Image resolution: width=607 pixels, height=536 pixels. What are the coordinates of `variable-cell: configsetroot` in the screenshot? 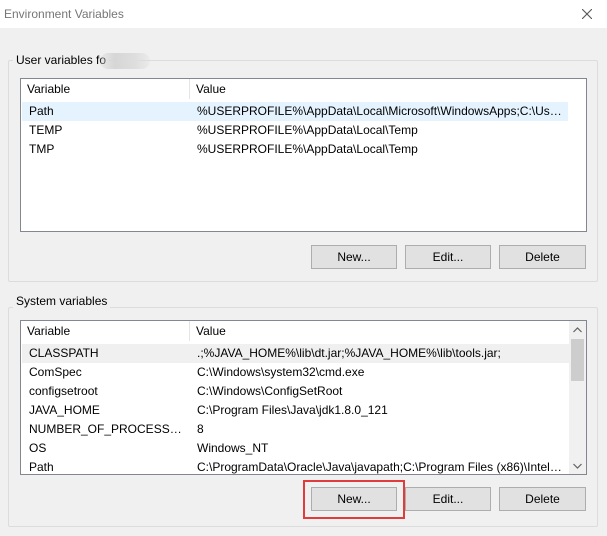 It's located at (63, 391).